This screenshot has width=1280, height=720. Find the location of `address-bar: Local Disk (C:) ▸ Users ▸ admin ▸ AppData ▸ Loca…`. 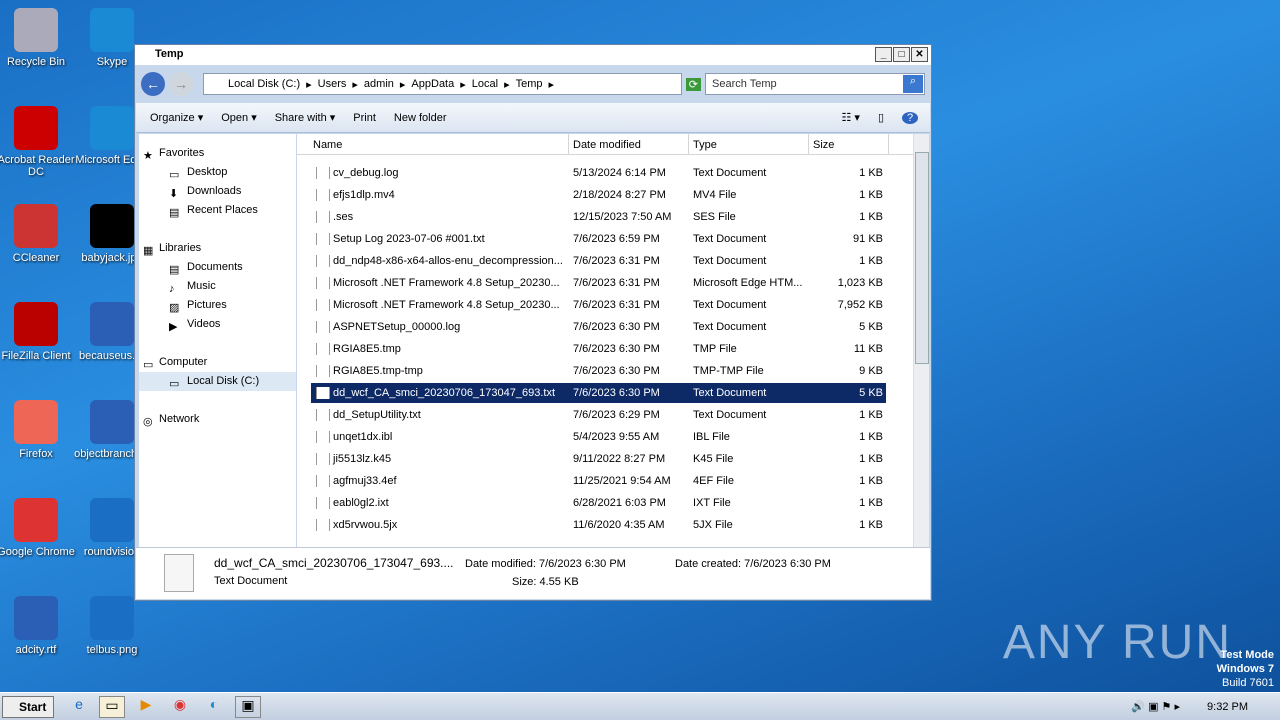

address-bar: Local Disk (C:) ▸ Users ▸ admin ▸ AppData ▸ Loca… is located at coordinates (442, 84).